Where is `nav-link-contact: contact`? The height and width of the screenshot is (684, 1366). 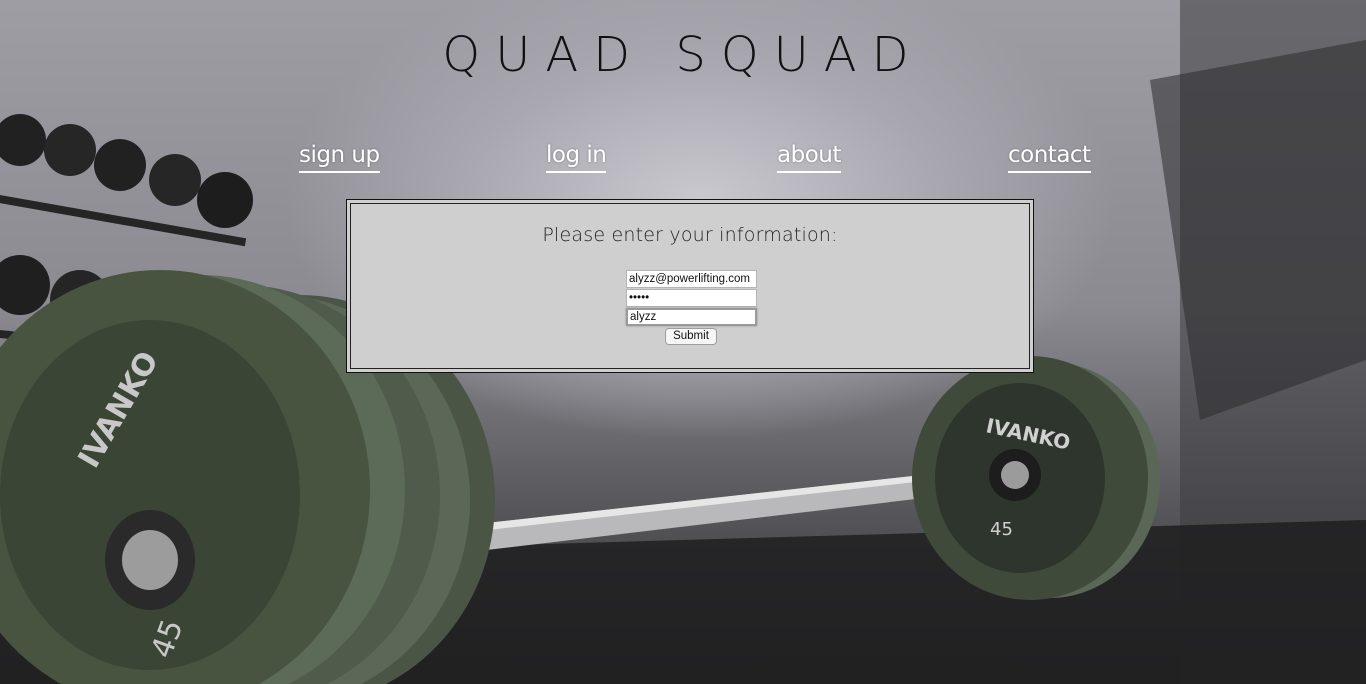
nav-link-contact: contact is located at coordinates (1049, 156).